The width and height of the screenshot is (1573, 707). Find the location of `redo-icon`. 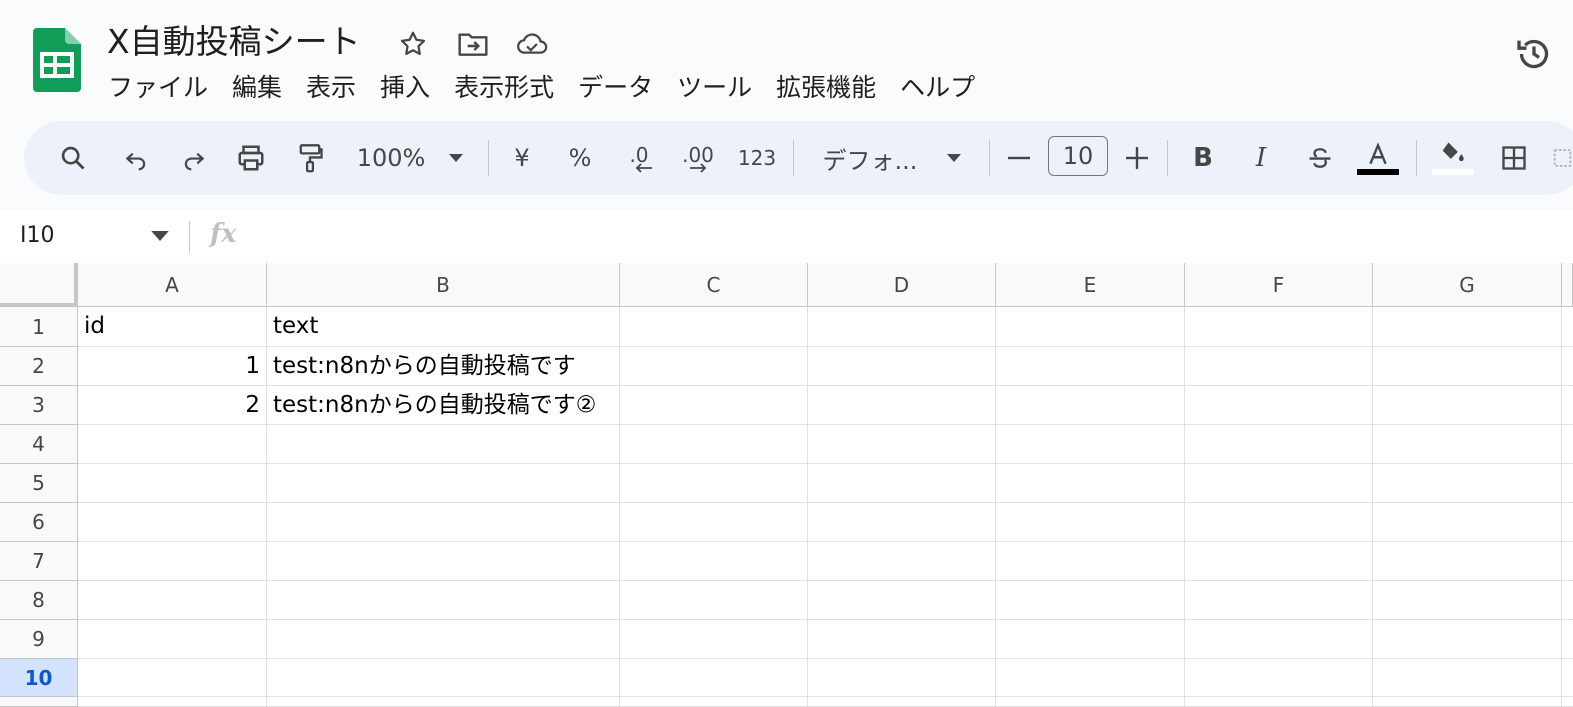

redo-icon is located at coordinates (194, 158).